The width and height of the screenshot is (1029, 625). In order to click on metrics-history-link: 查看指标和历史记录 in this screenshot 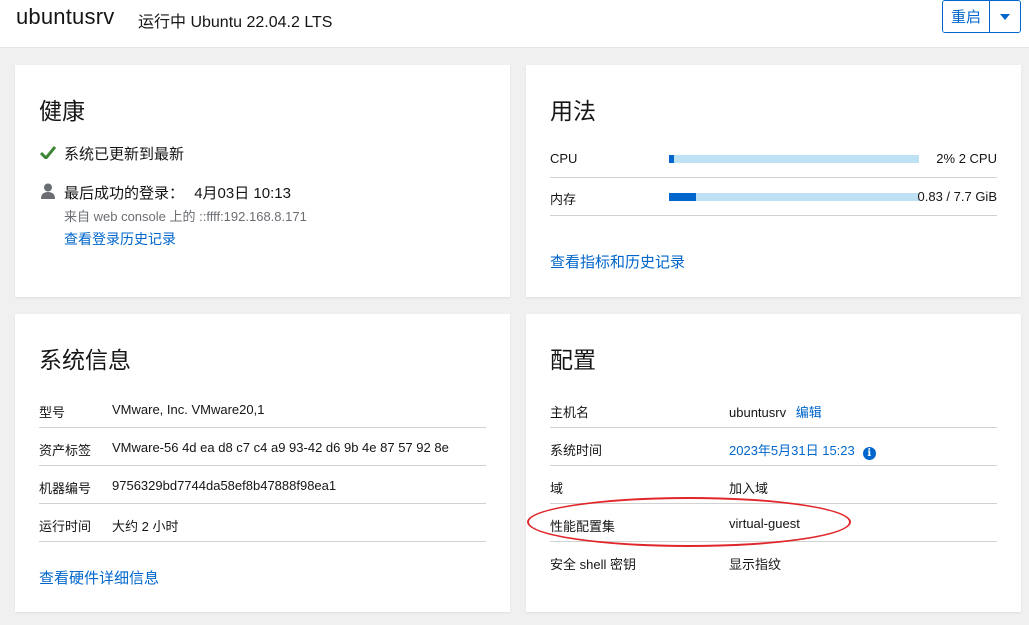, I will do `click(617, 261)`.